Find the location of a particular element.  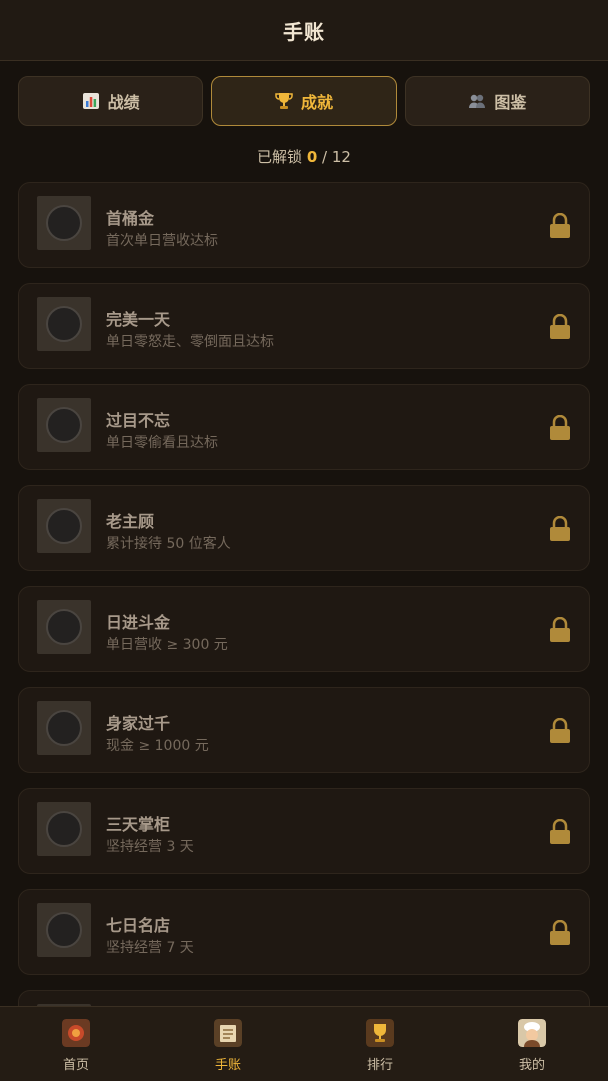

nav-ranking: 排行 is located at coordinates (380, 1044).